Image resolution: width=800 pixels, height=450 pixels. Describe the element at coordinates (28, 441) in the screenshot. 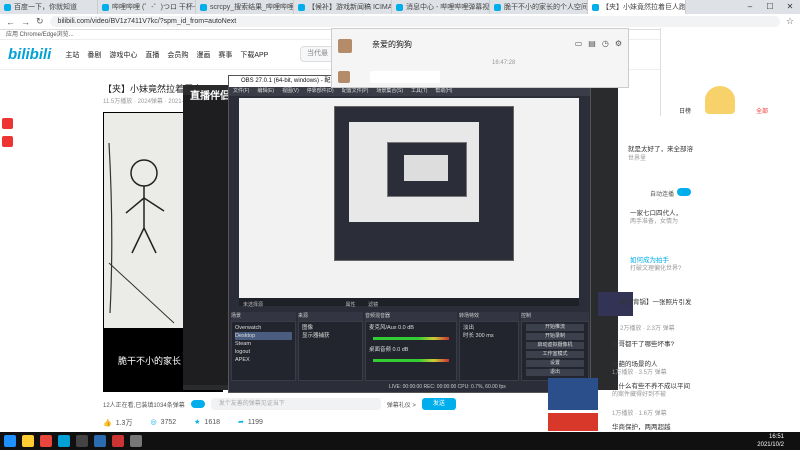

I see `file-explorer-icon` at that location.